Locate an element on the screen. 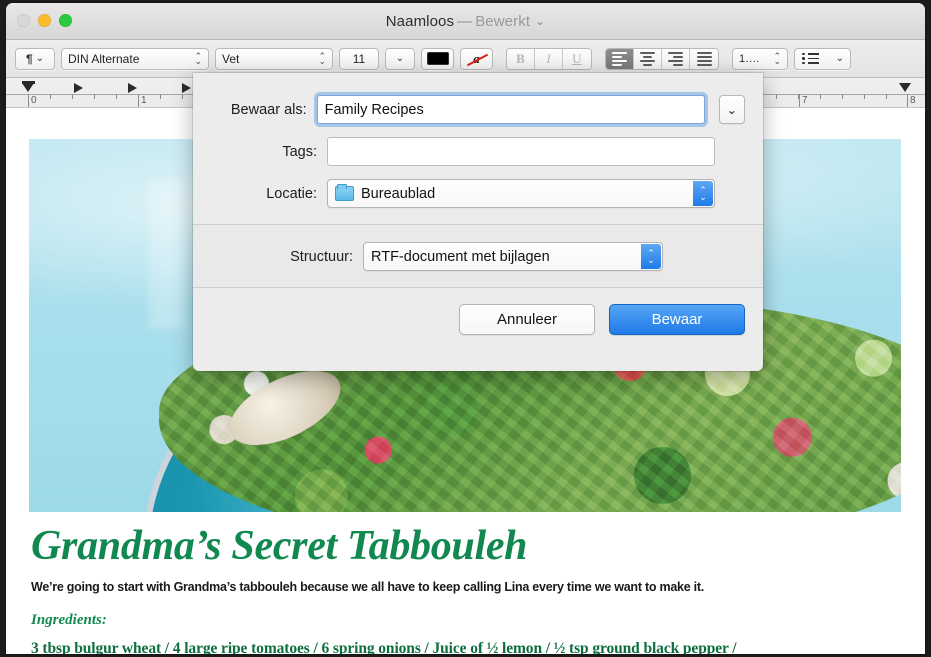 Image resolution: width=931 pixels, height=657 pixels. pilcrow-icon: ¶ is located at coordinates (29, 58).